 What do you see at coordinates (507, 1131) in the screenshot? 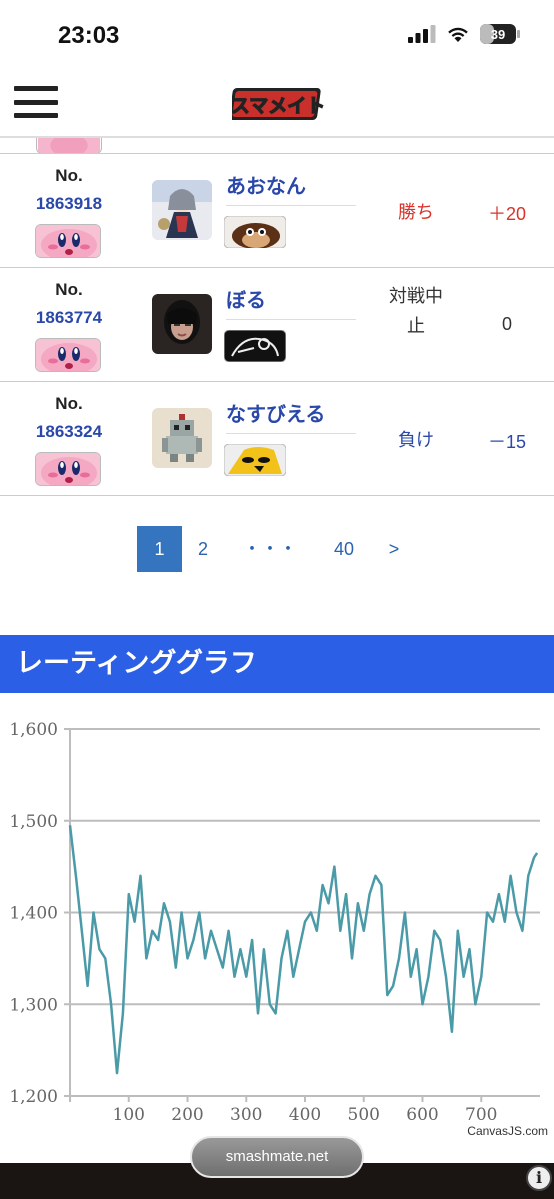
I see `chart-credit: CanvasJS.com` at bounding box center [507, 1131].